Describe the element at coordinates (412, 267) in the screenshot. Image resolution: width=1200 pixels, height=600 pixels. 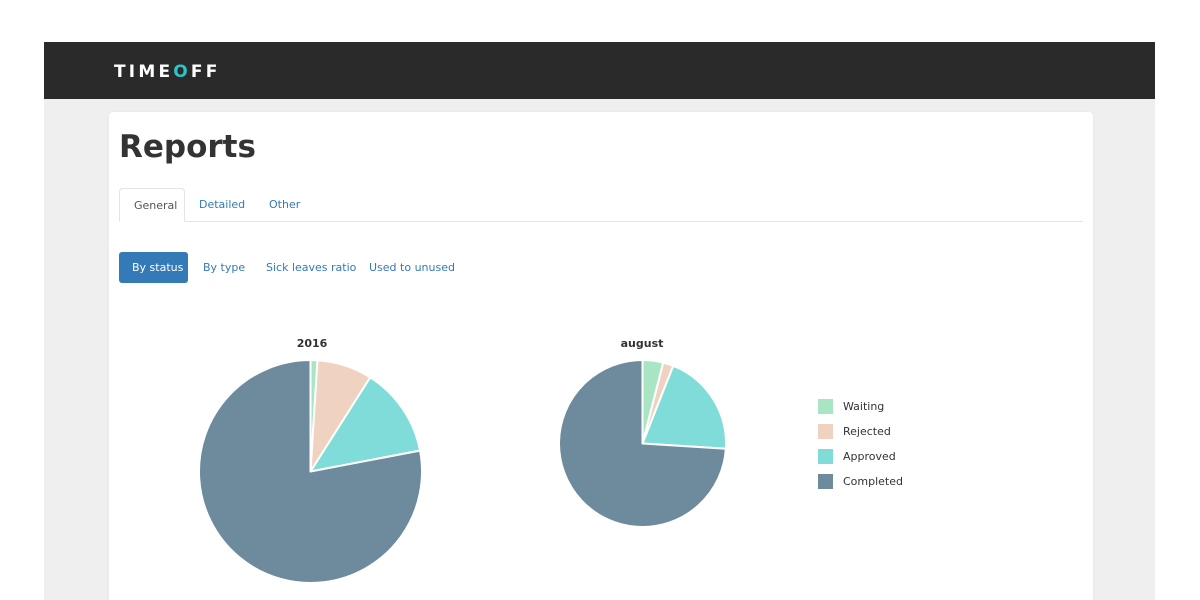
I see `used-to-unused-button: Used to unused` at that location.